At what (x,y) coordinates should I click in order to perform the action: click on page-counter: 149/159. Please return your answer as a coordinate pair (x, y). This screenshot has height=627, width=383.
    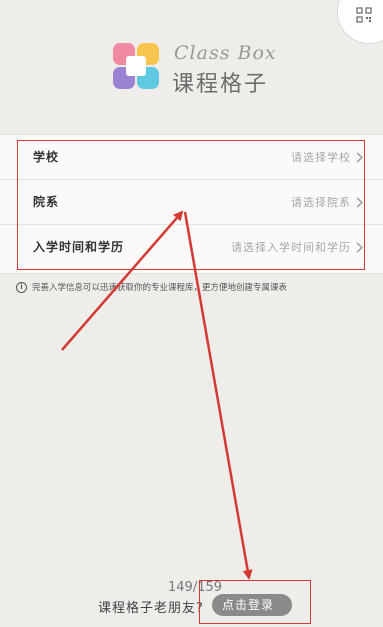
    Looking at the image, I should click on (195, 587).